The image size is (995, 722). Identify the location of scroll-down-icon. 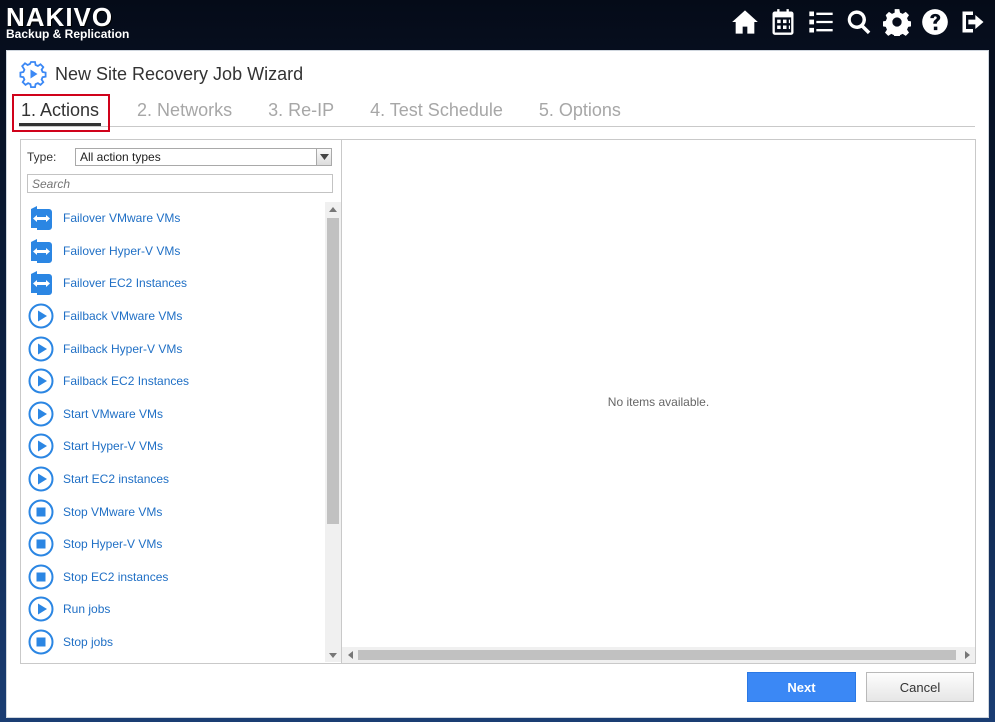
(333, 655).